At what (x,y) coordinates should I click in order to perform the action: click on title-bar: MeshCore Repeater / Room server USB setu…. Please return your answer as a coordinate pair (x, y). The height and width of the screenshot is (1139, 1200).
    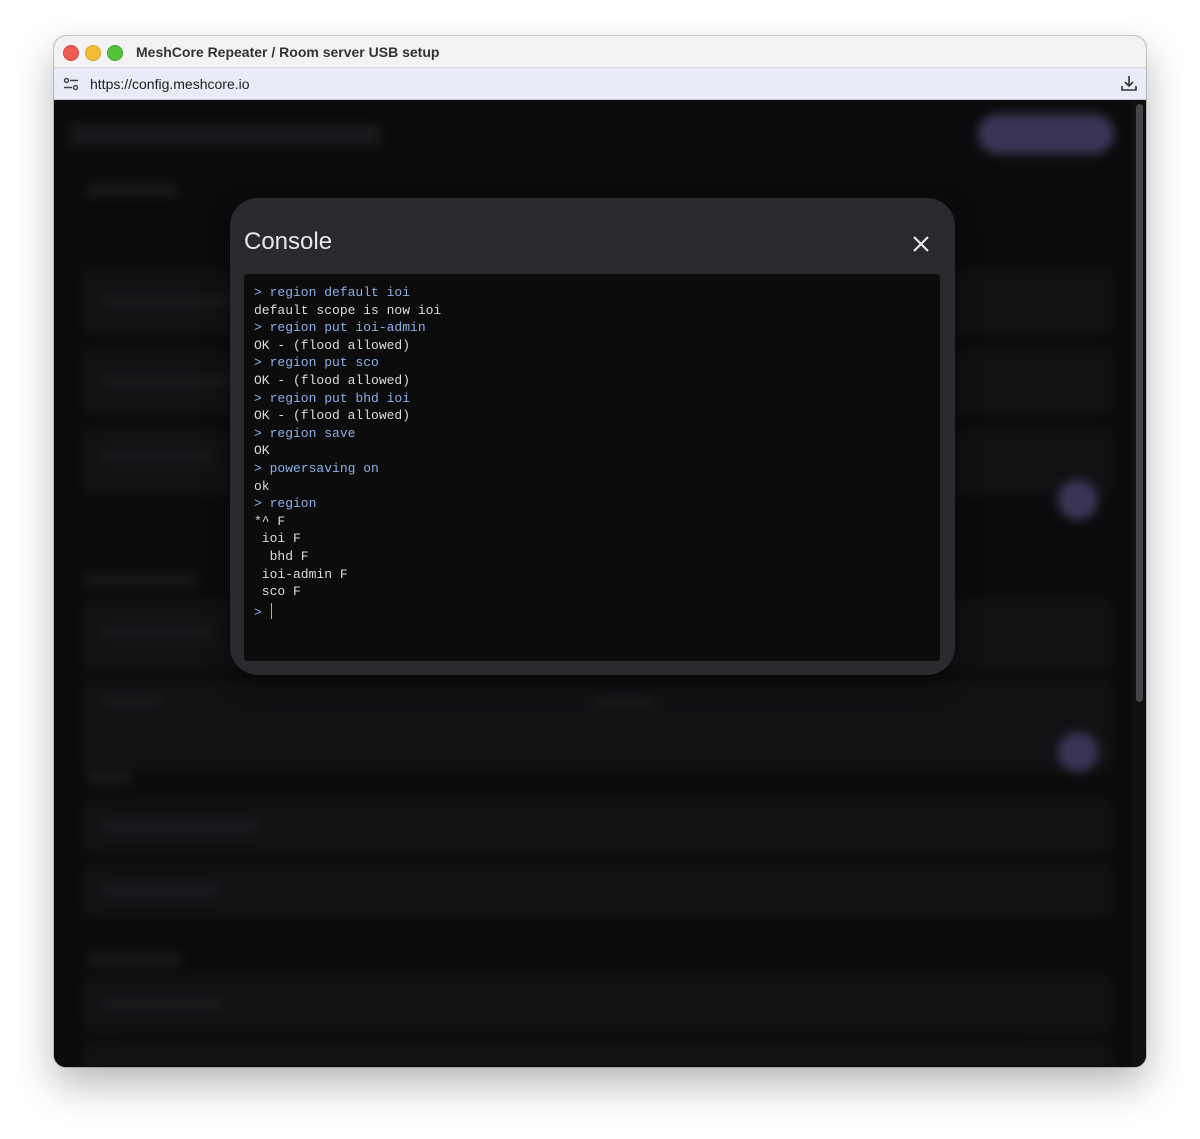
    Looking at the image, I should click on (600, 52).